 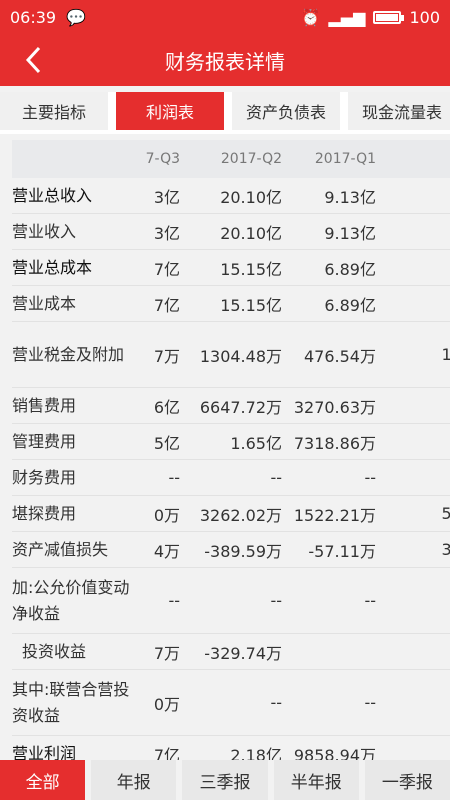 I want to click on tab-3: 资产负债表, so click(x=286, y=111).